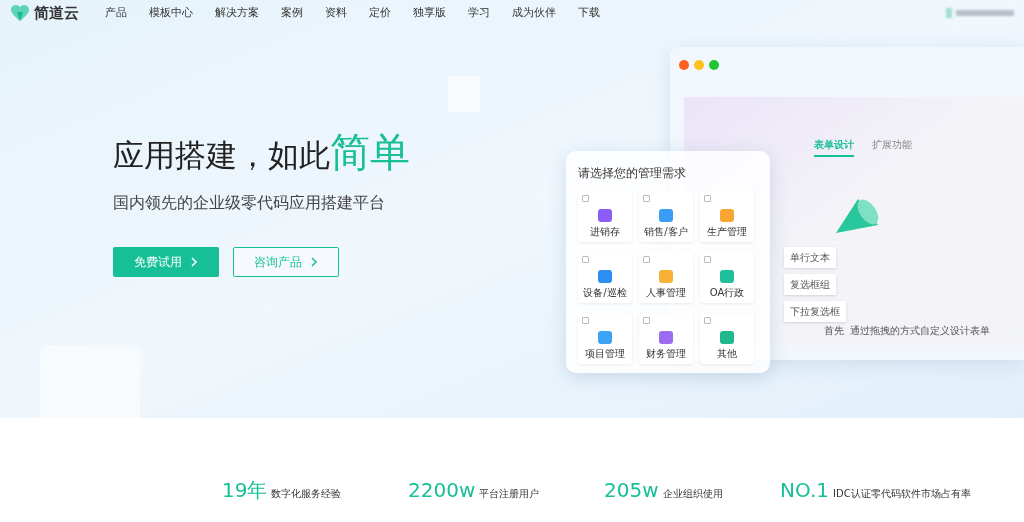 The image size is (1024, 522). I want to click on nav-link: 解决方案, so click(237, 13).